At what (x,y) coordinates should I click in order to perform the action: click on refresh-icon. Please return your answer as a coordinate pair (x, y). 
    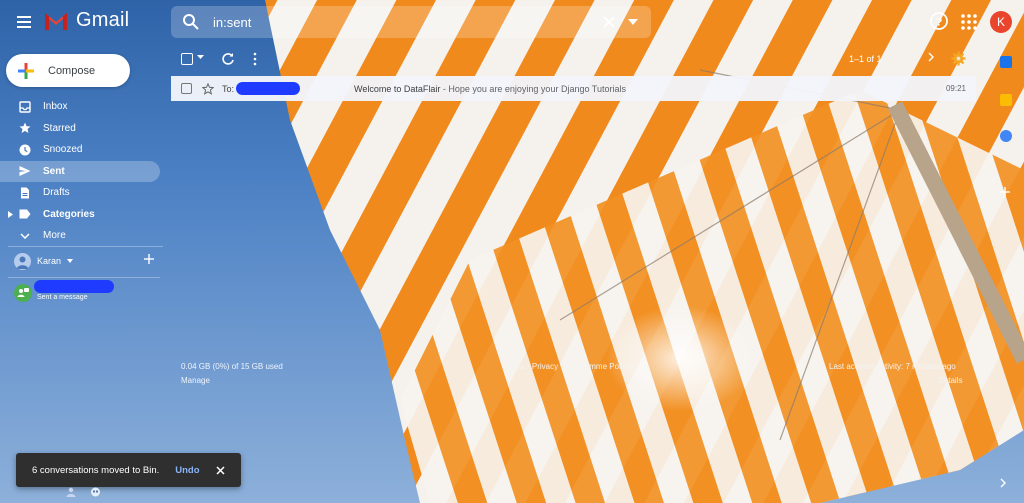
    Looking at the image, I should click on (228, 59).